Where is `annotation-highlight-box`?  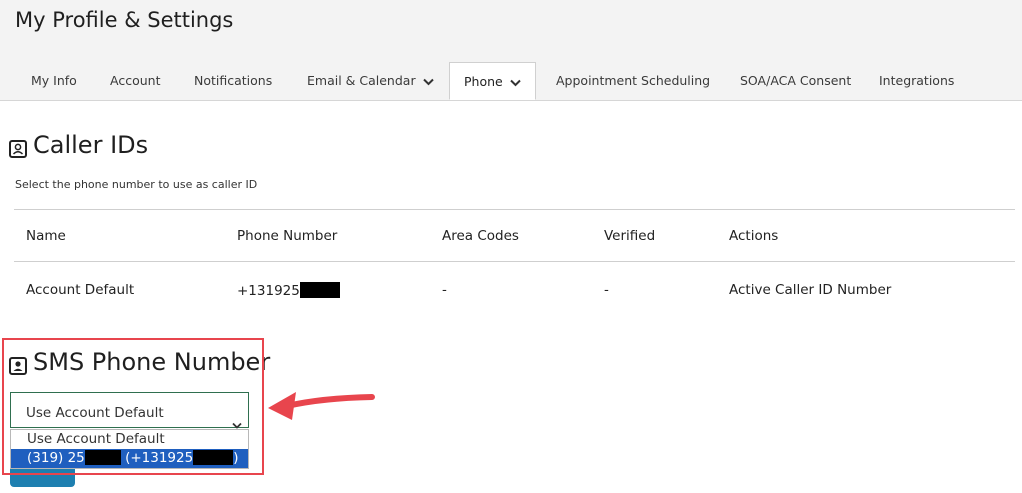
annotation-highlight-box is located at coordinates (133, 406).